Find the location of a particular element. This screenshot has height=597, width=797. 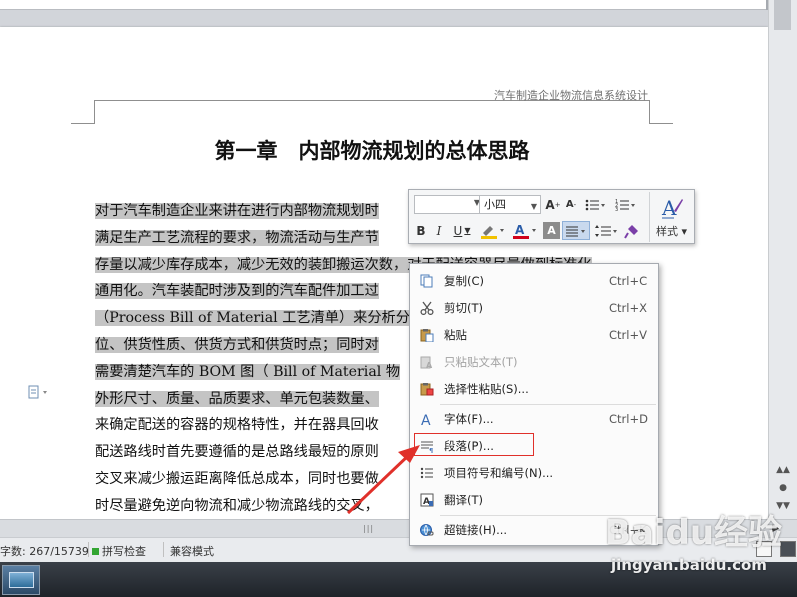

menu-item-font: A 字体(F)... Ctrl+D is located at coordinates (534, 419).